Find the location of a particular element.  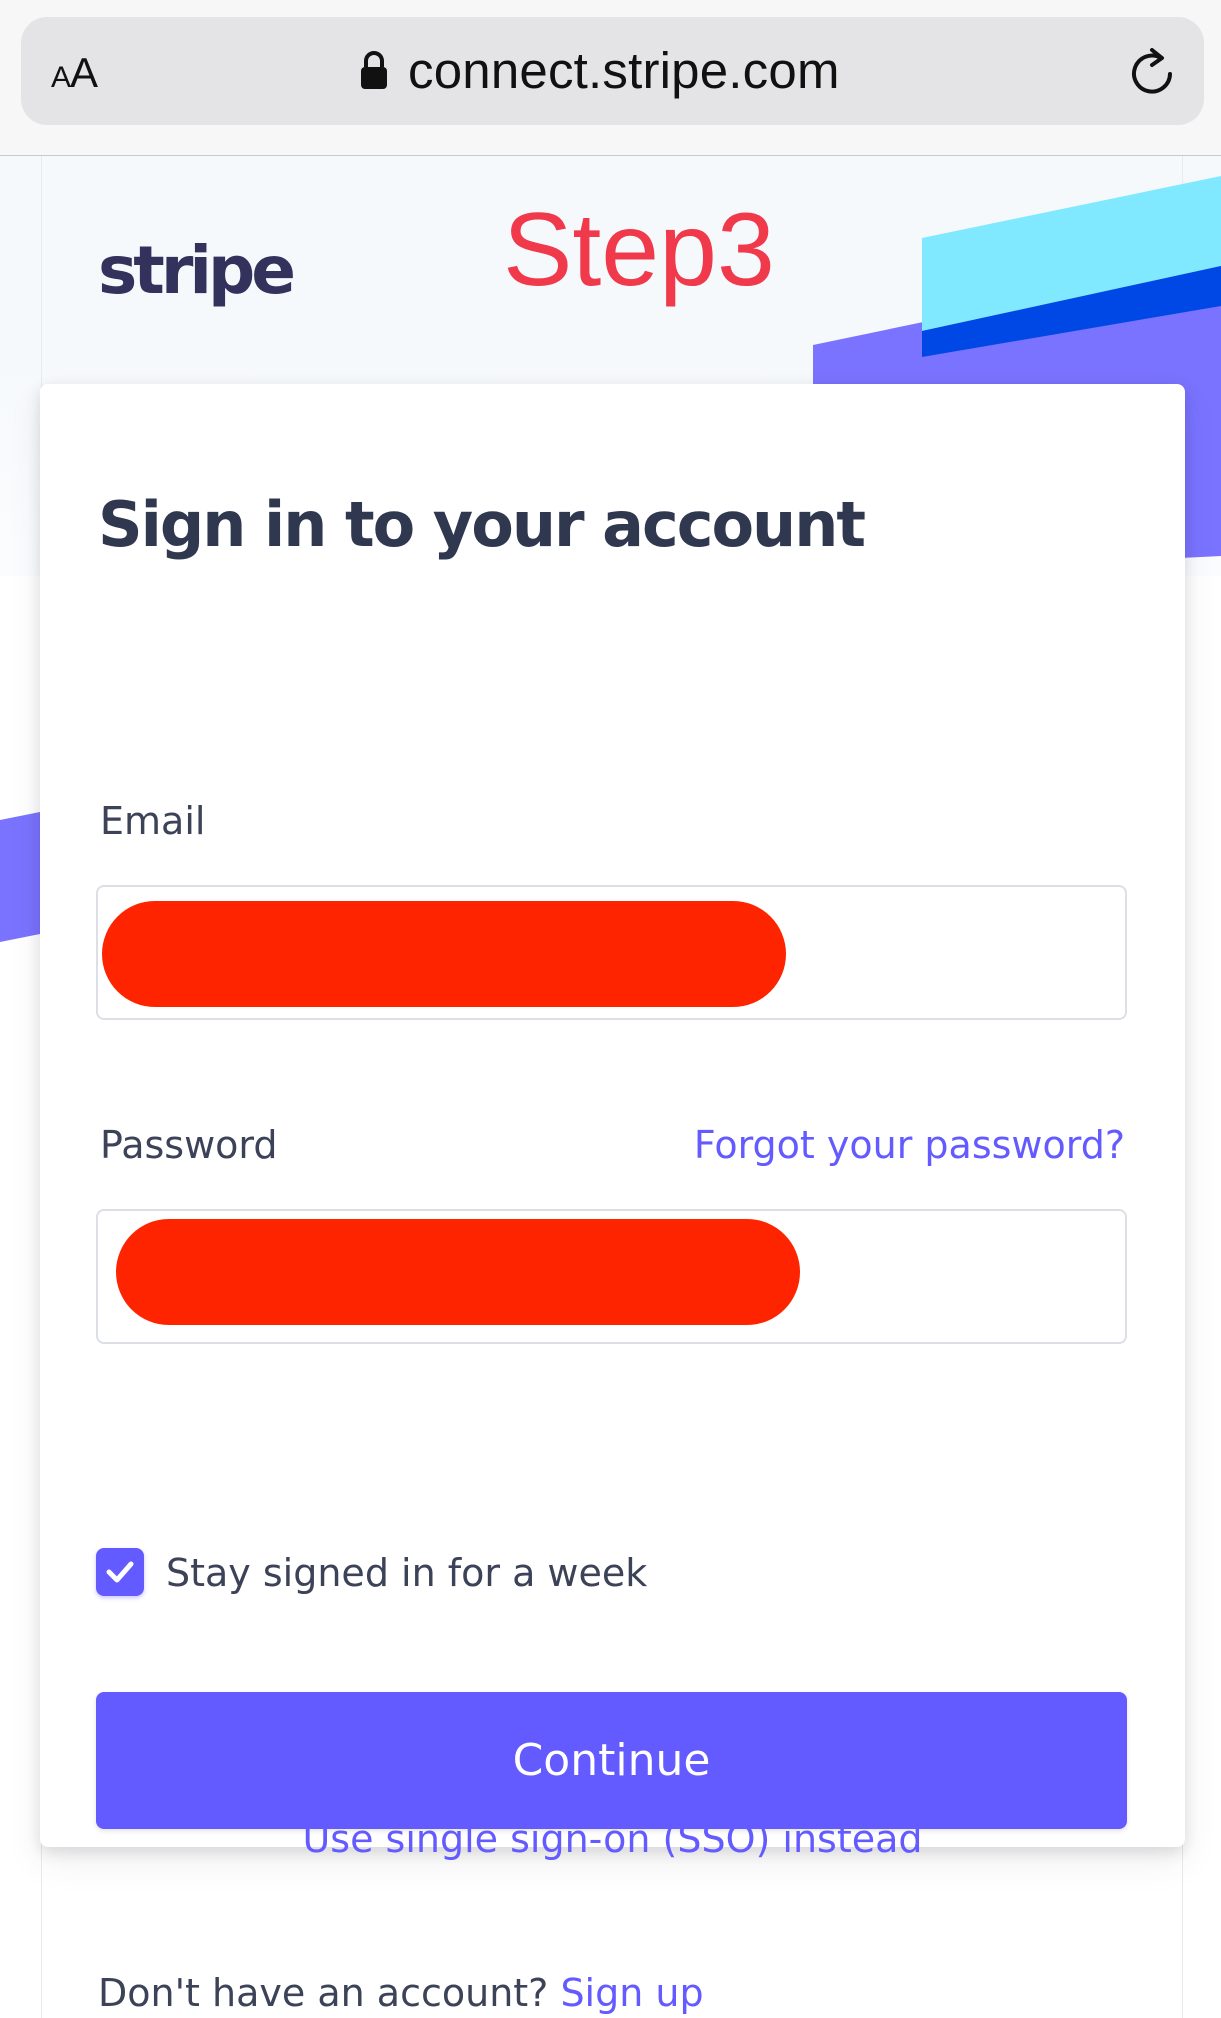

url-display: connect.stripe.com is located at coordinates (600, 70).